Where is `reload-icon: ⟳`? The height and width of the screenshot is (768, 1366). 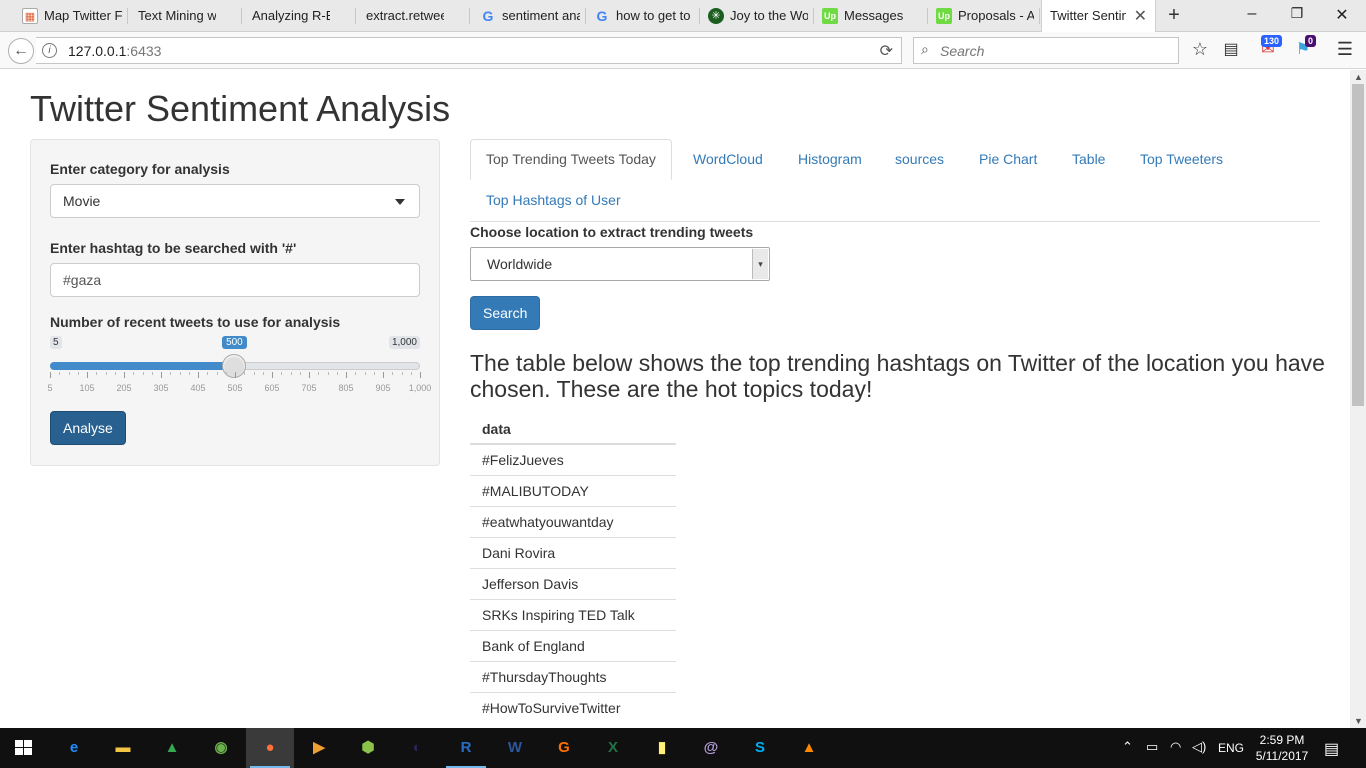
reload-icon: ⟳ is located at coordinates (886, 51).